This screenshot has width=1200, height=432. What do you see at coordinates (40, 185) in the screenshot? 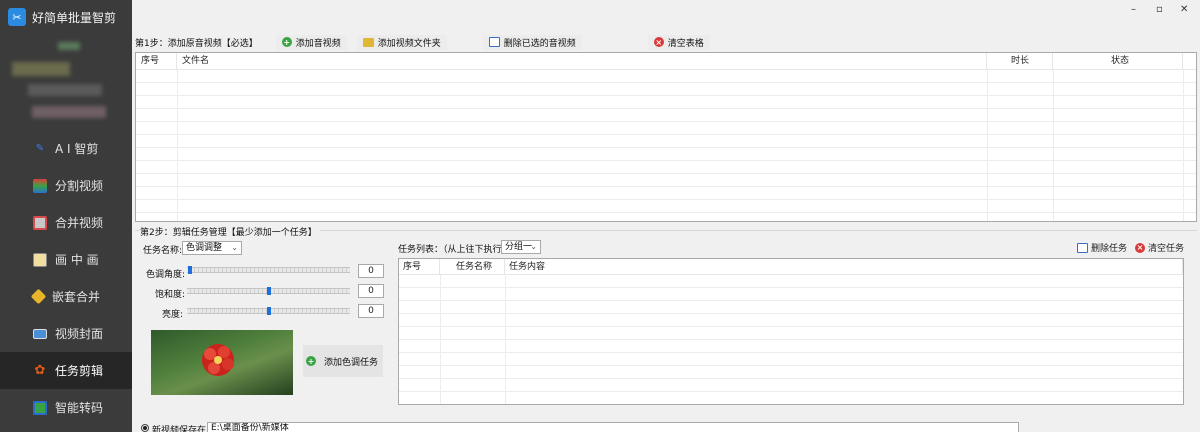
I see `split-icon` at bounding box center [40, 185].